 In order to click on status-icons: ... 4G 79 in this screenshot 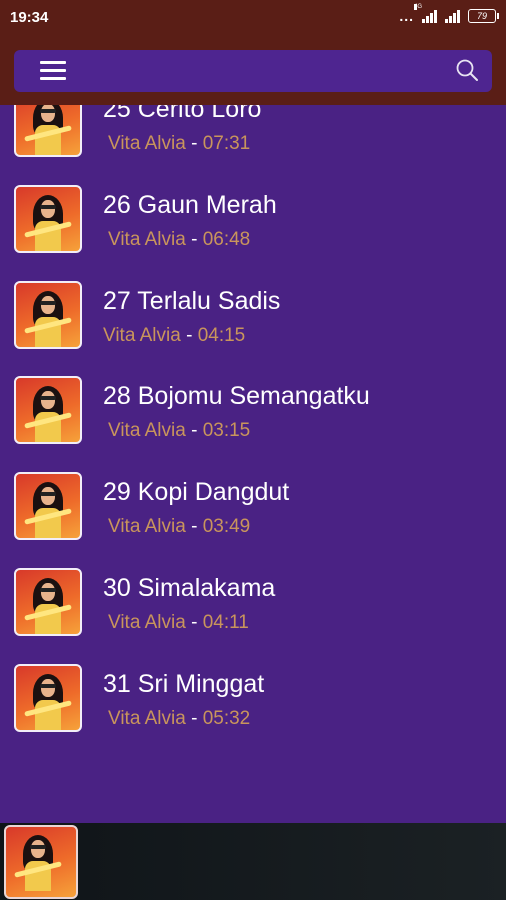, I will do `click(449, 14)`.